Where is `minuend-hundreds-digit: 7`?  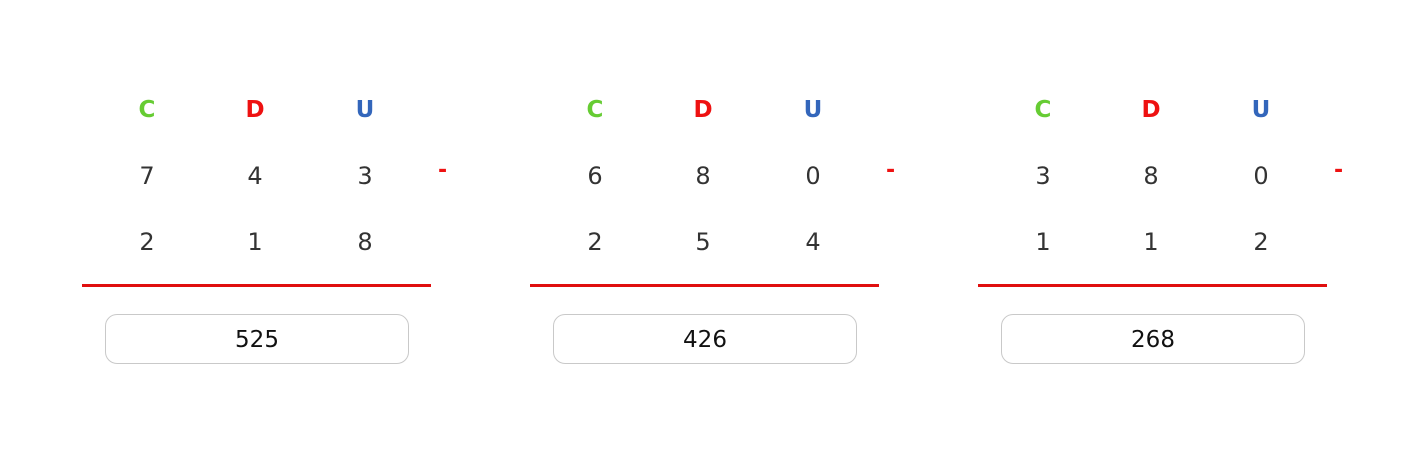 minuend-hundreds-digit: 7 is located at coordinates (147, 176).